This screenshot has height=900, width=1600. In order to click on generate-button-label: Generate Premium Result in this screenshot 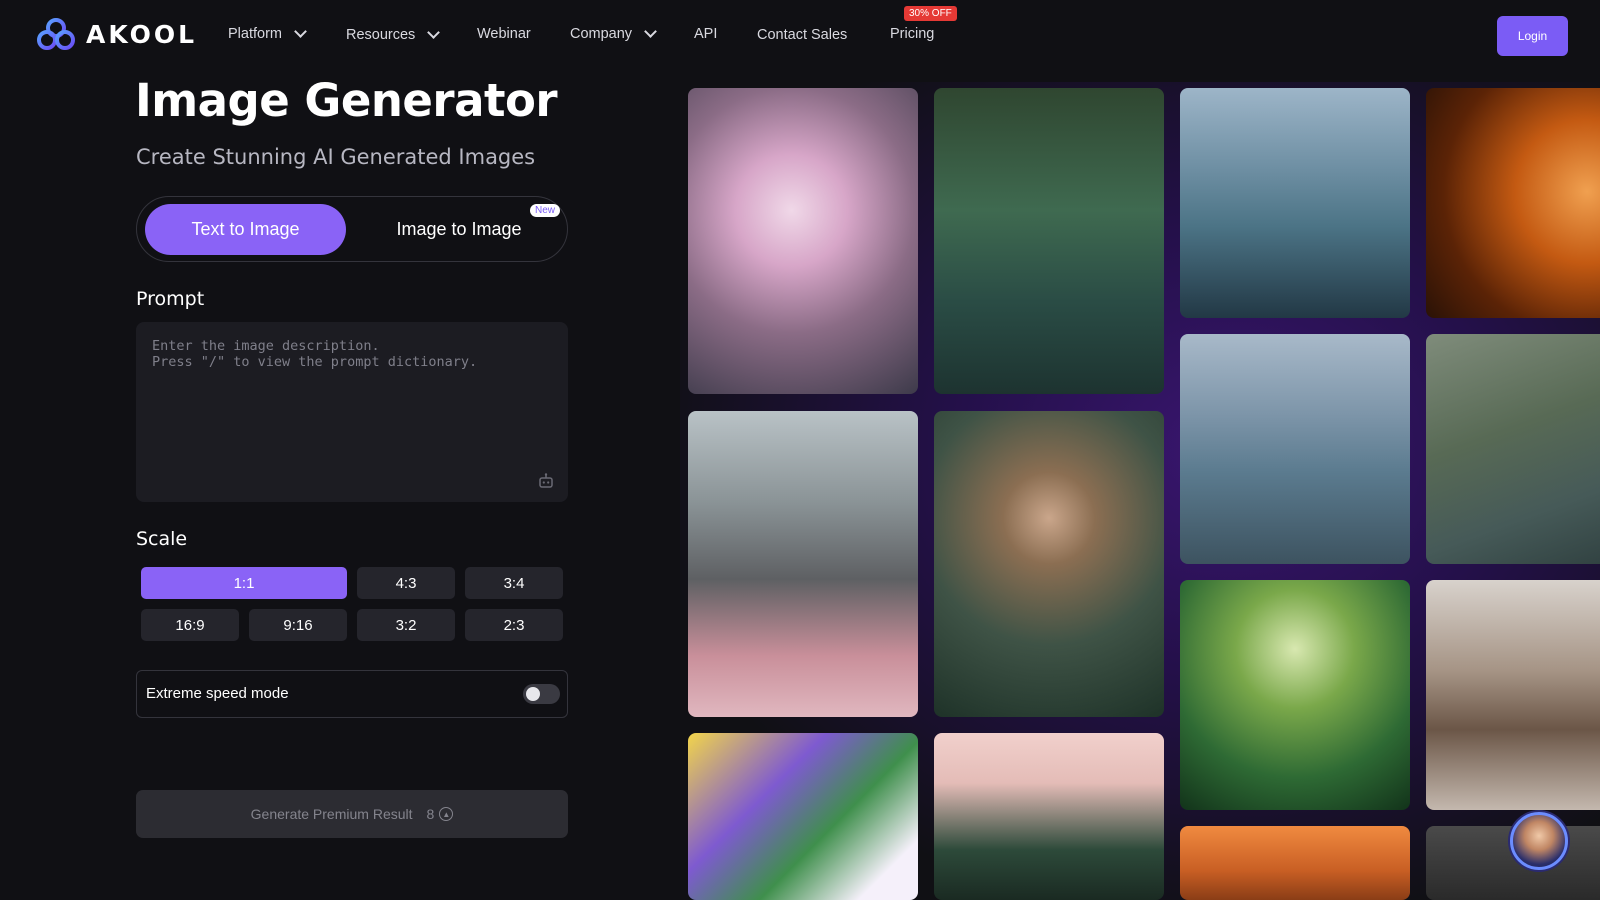, I will do `click(331, 814)`.